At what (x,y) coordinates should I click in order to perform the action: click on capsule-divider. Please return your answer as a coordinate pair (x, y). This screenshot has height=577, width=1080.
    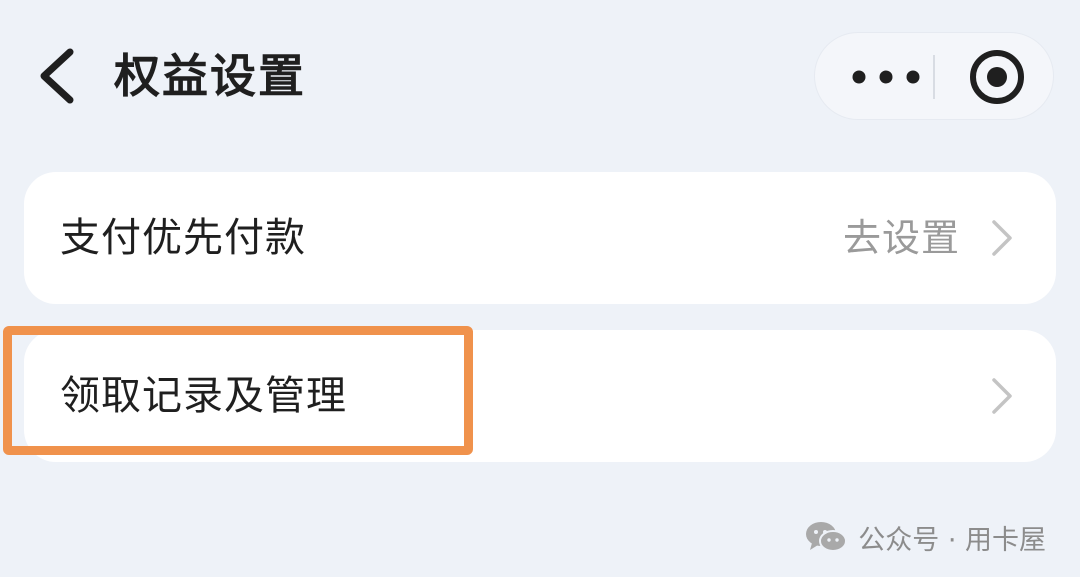
    Looking at the image, I should click on (934, 77).